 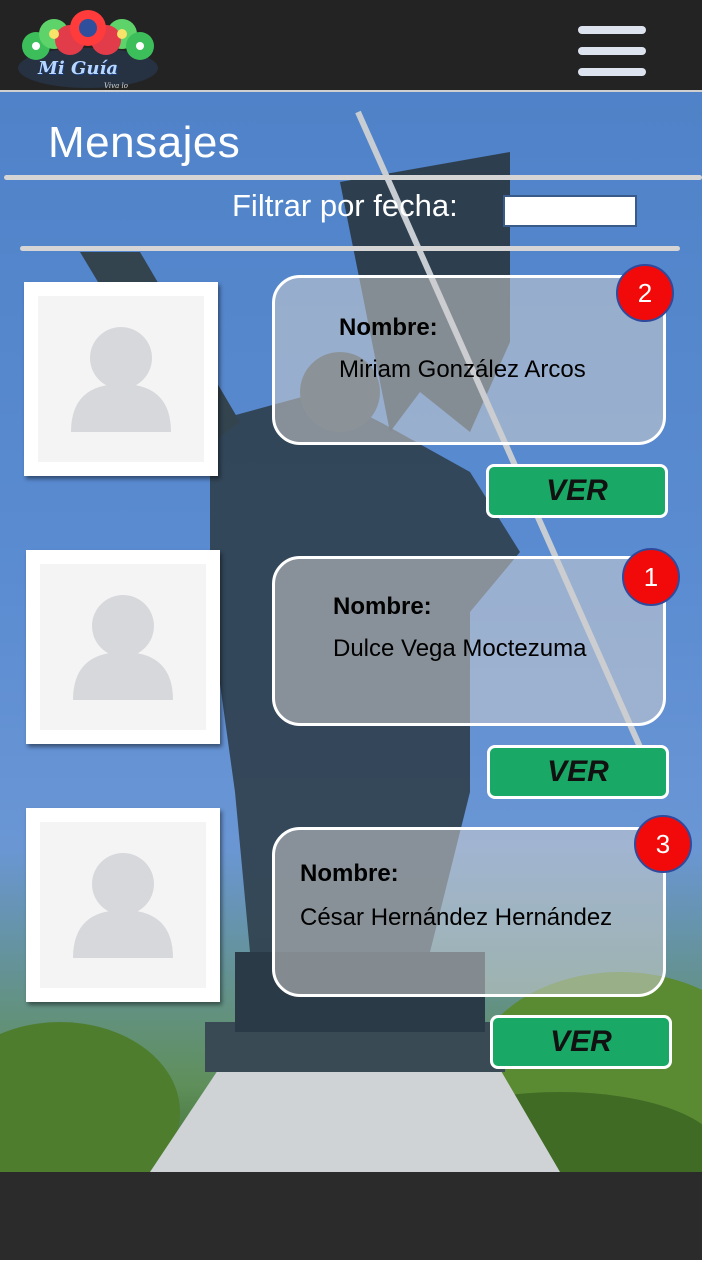 I want to click on date-filter-label: Filtrar por fecha:, so click(x=345, y=205).